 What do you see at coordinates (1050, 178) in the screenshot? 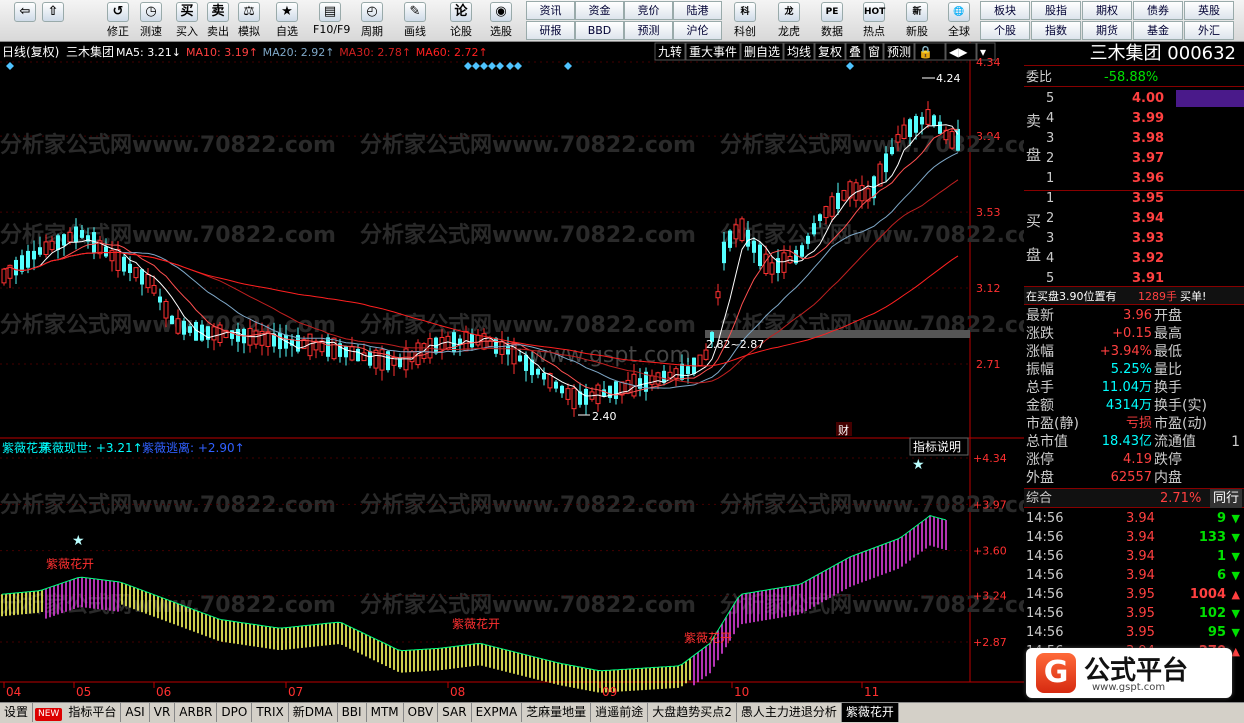
I see `sell-level-num: 1` at bounding box center [1050, 178].